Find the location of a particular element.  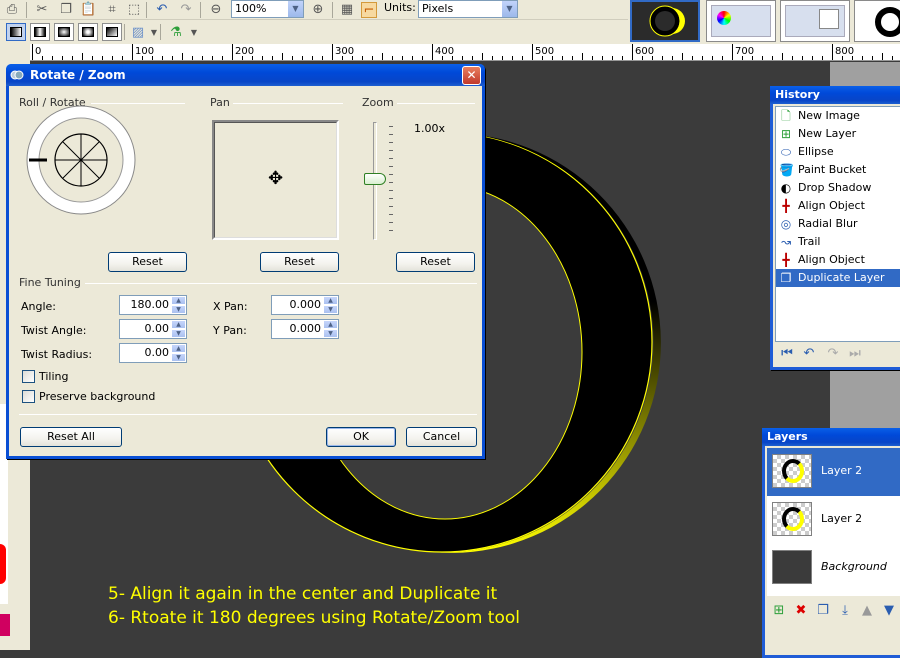

history-item: 🗋 New Image is located at coordinates (838, 116).